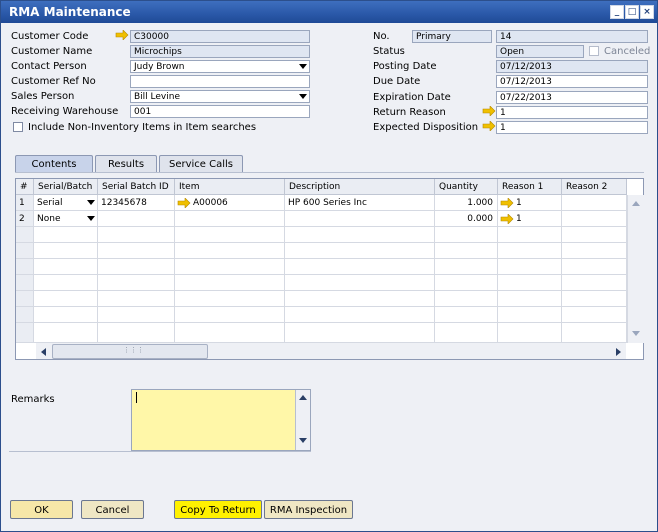 The height and width of the screenshot is (532, 658). What do you see at coordinates (308, 509) in the screenshot?
I see `rma-inspection-button: RMA Inspection` at bounding box center [308, 509].